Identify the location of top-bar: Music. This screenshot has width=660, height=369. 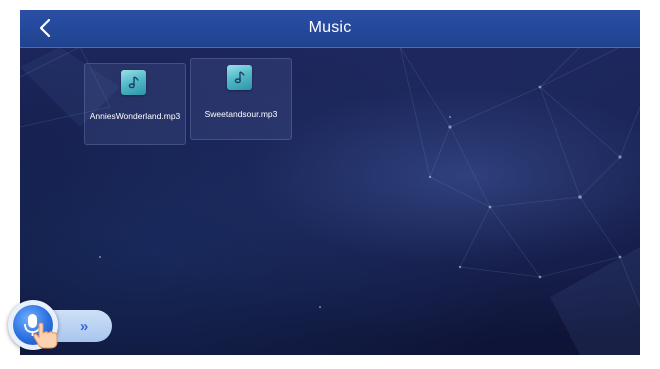
(330, 29).